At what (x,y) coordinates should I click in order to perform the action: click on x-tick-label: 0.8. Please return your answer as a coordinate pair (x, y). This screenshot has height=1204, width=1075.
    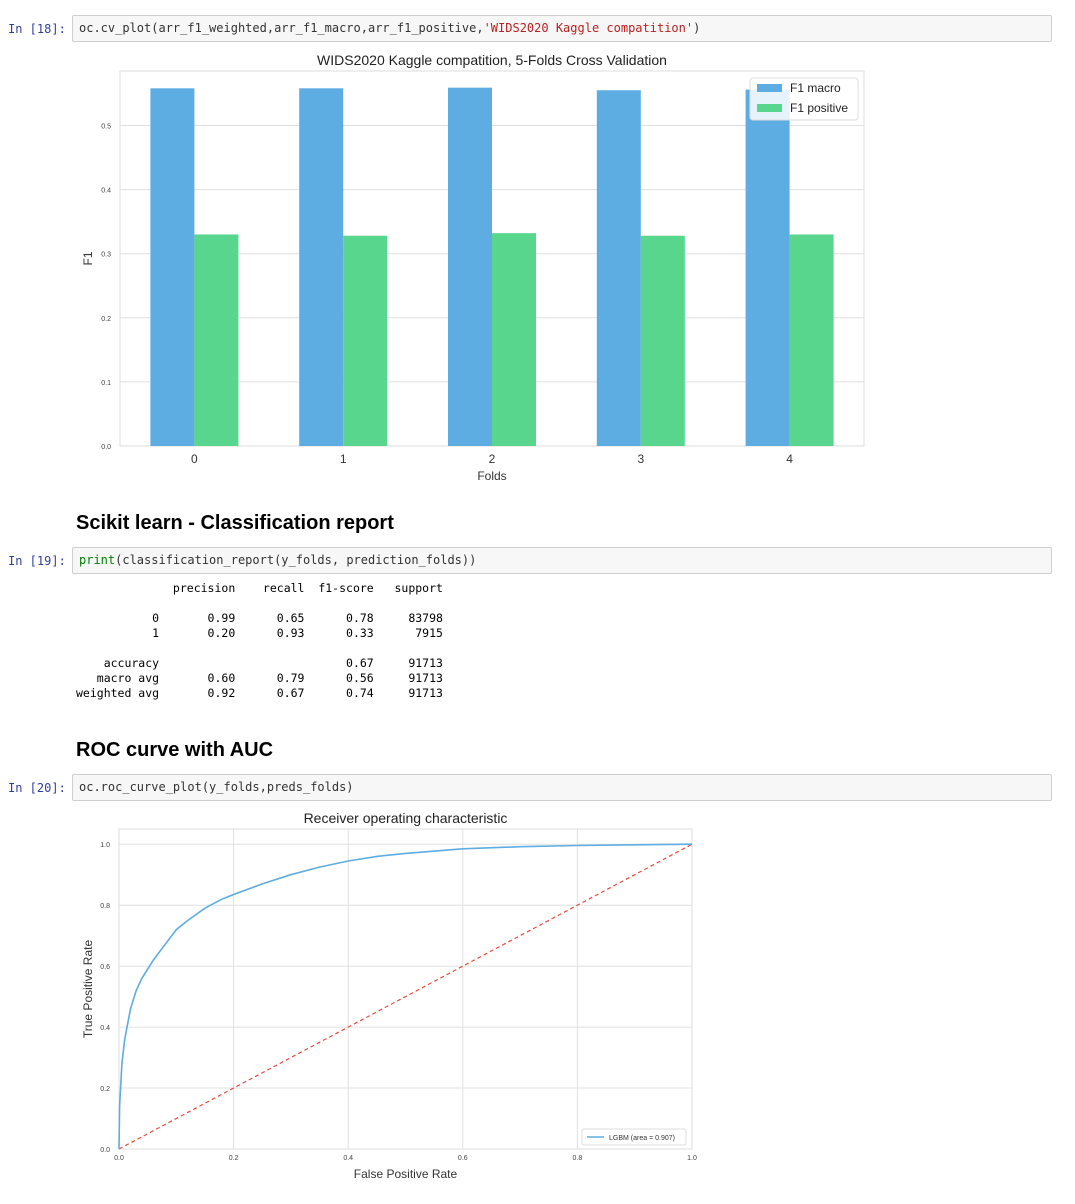
    Looking at the image, I should click on (578, 1158).